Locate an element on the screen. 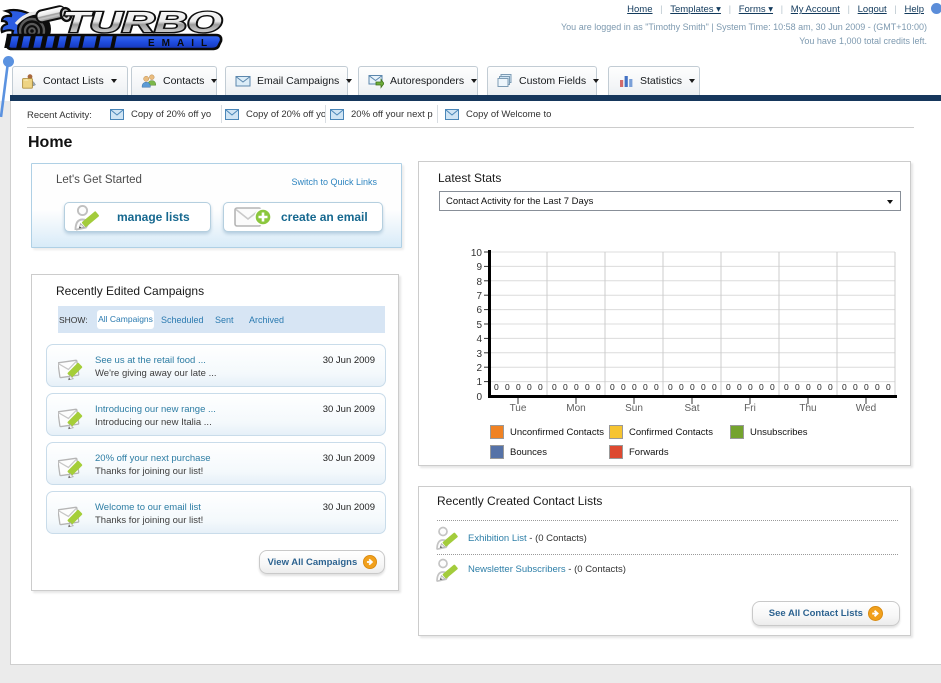 This screenshot has height=683, width=941. svg-text: 6 is located at coordinates (479, 310).